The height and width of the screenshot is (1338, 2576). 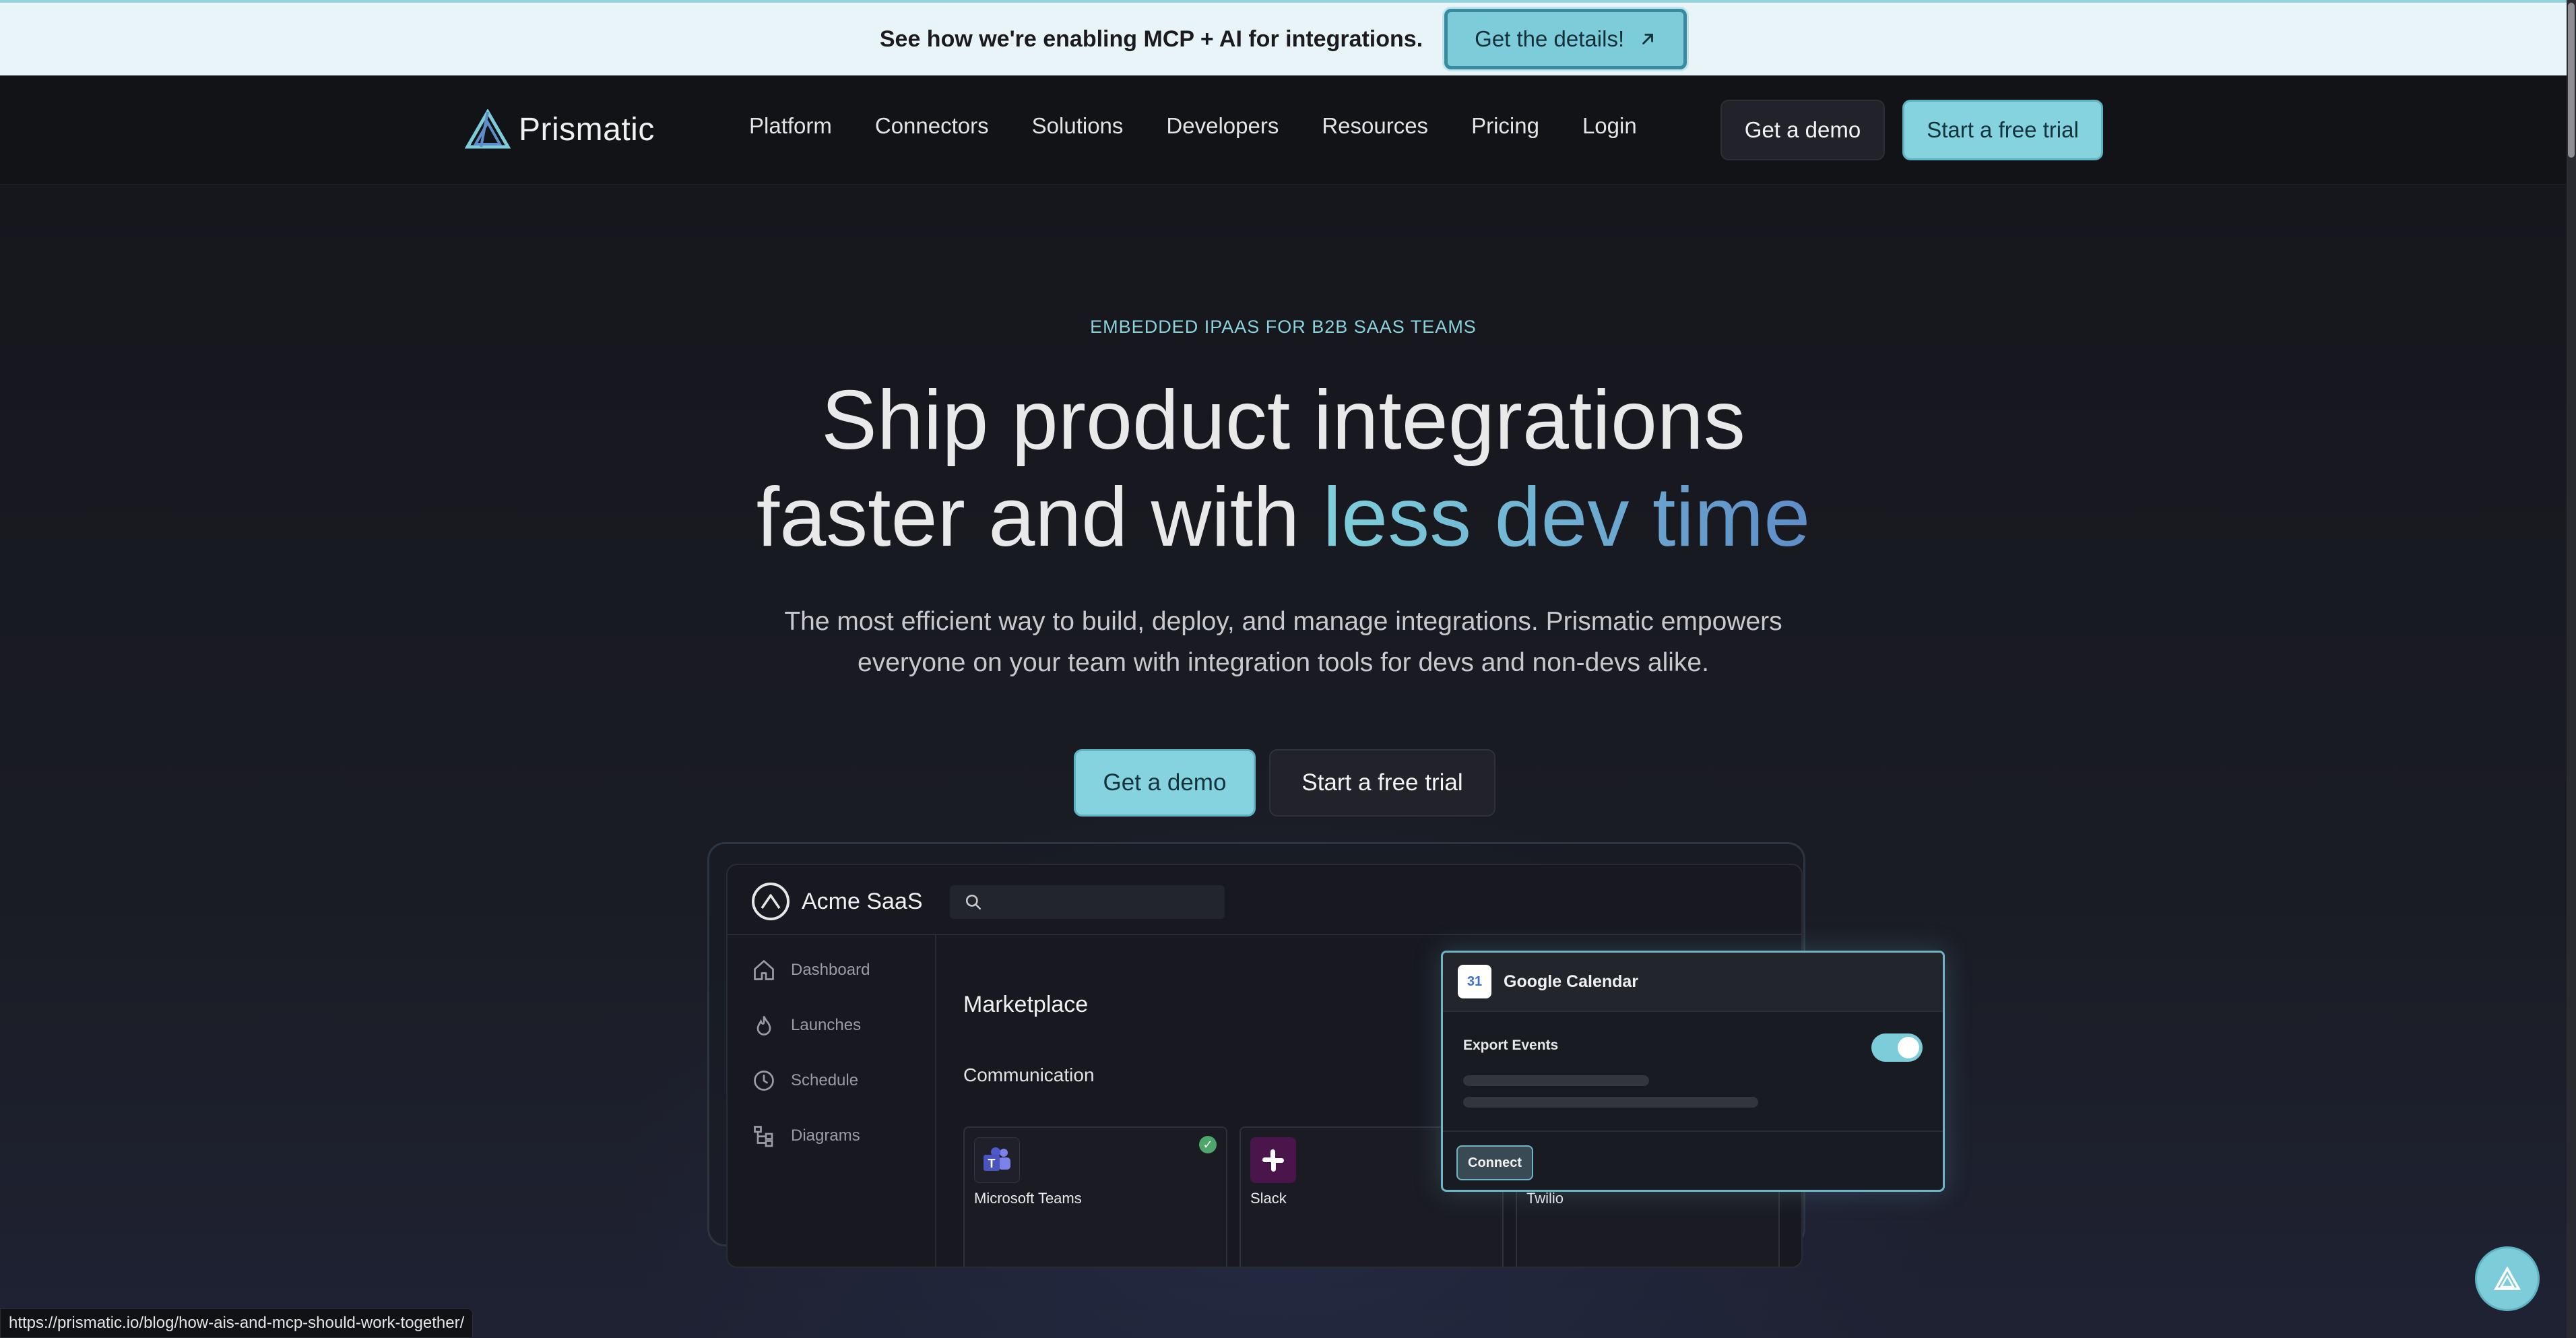 What do you see at coordinates (1028, 1198) in the screenshot?
I see `connector-name: Microsoft Teams` at bounding box center [1028, 1198].